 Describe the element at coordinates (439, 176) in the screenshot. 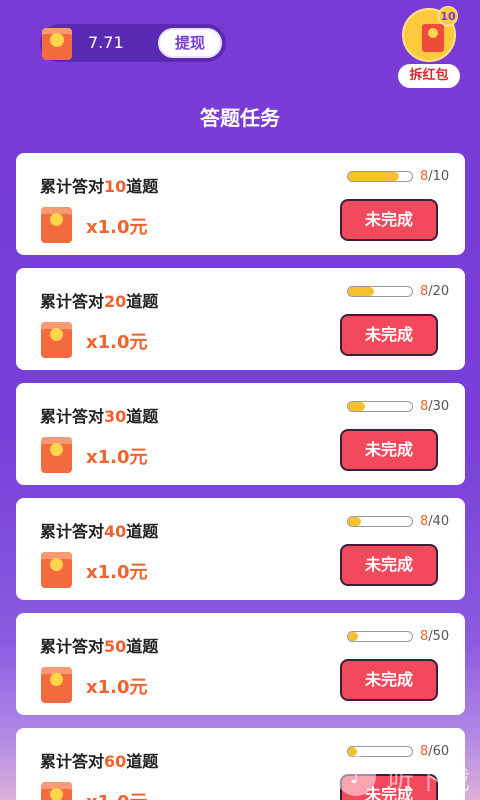

I see `progress-total: /10` at that location.